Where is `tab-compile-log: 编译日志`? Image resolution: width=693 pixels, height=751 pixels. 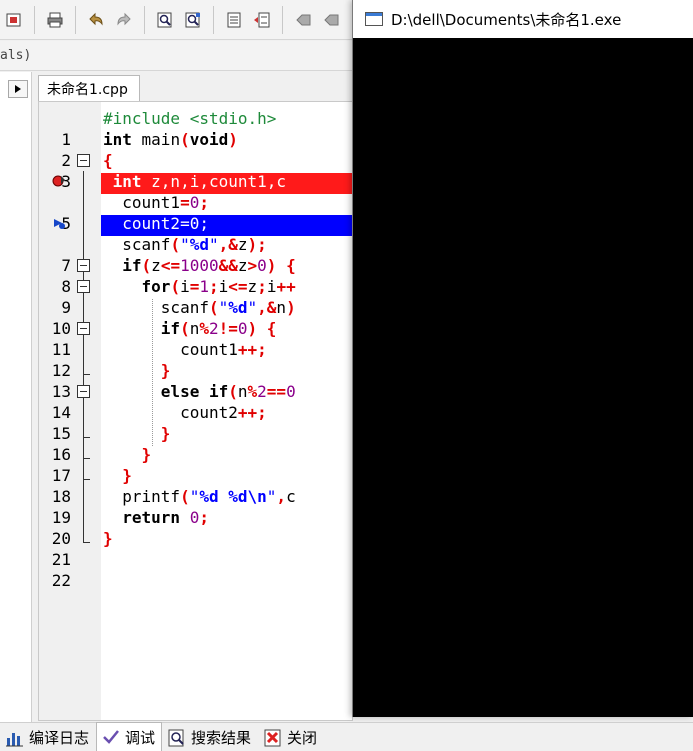
tab-compile-log: 编译日志 is located at coordinates (48, 737).